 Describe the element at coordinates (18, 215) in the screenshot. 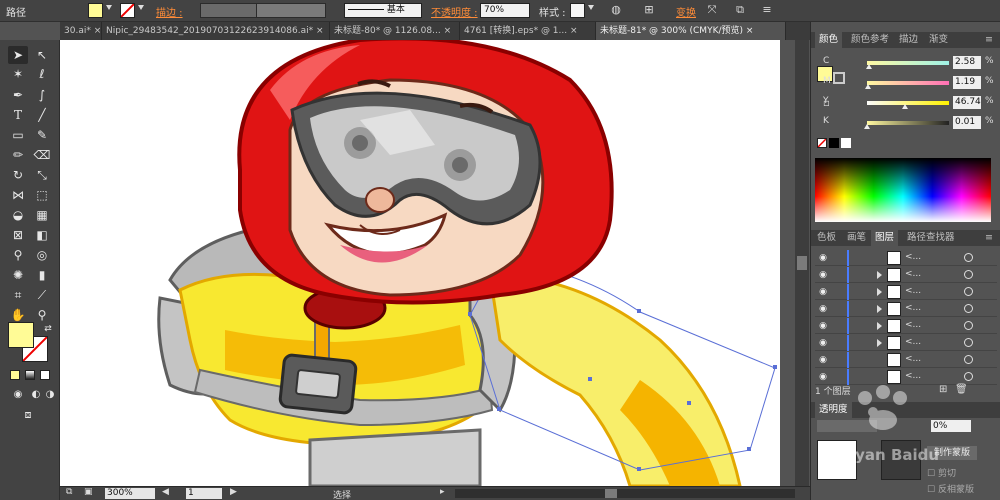

I see `shape-builder-tool-icon: ◒` at that location.